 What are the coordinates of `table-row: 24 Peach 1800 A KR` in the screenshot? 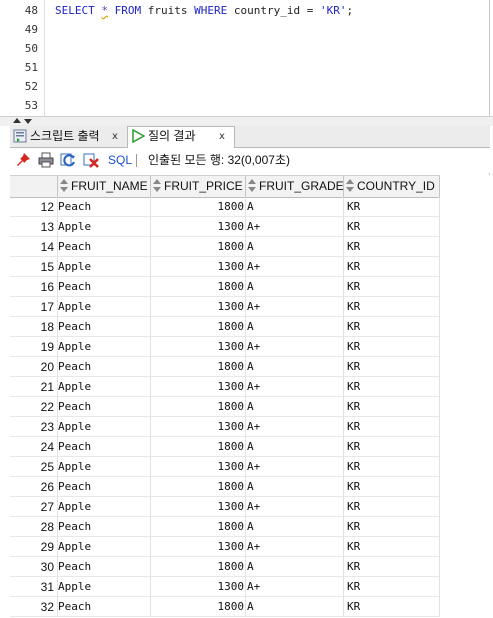 It's located at (225, 447).